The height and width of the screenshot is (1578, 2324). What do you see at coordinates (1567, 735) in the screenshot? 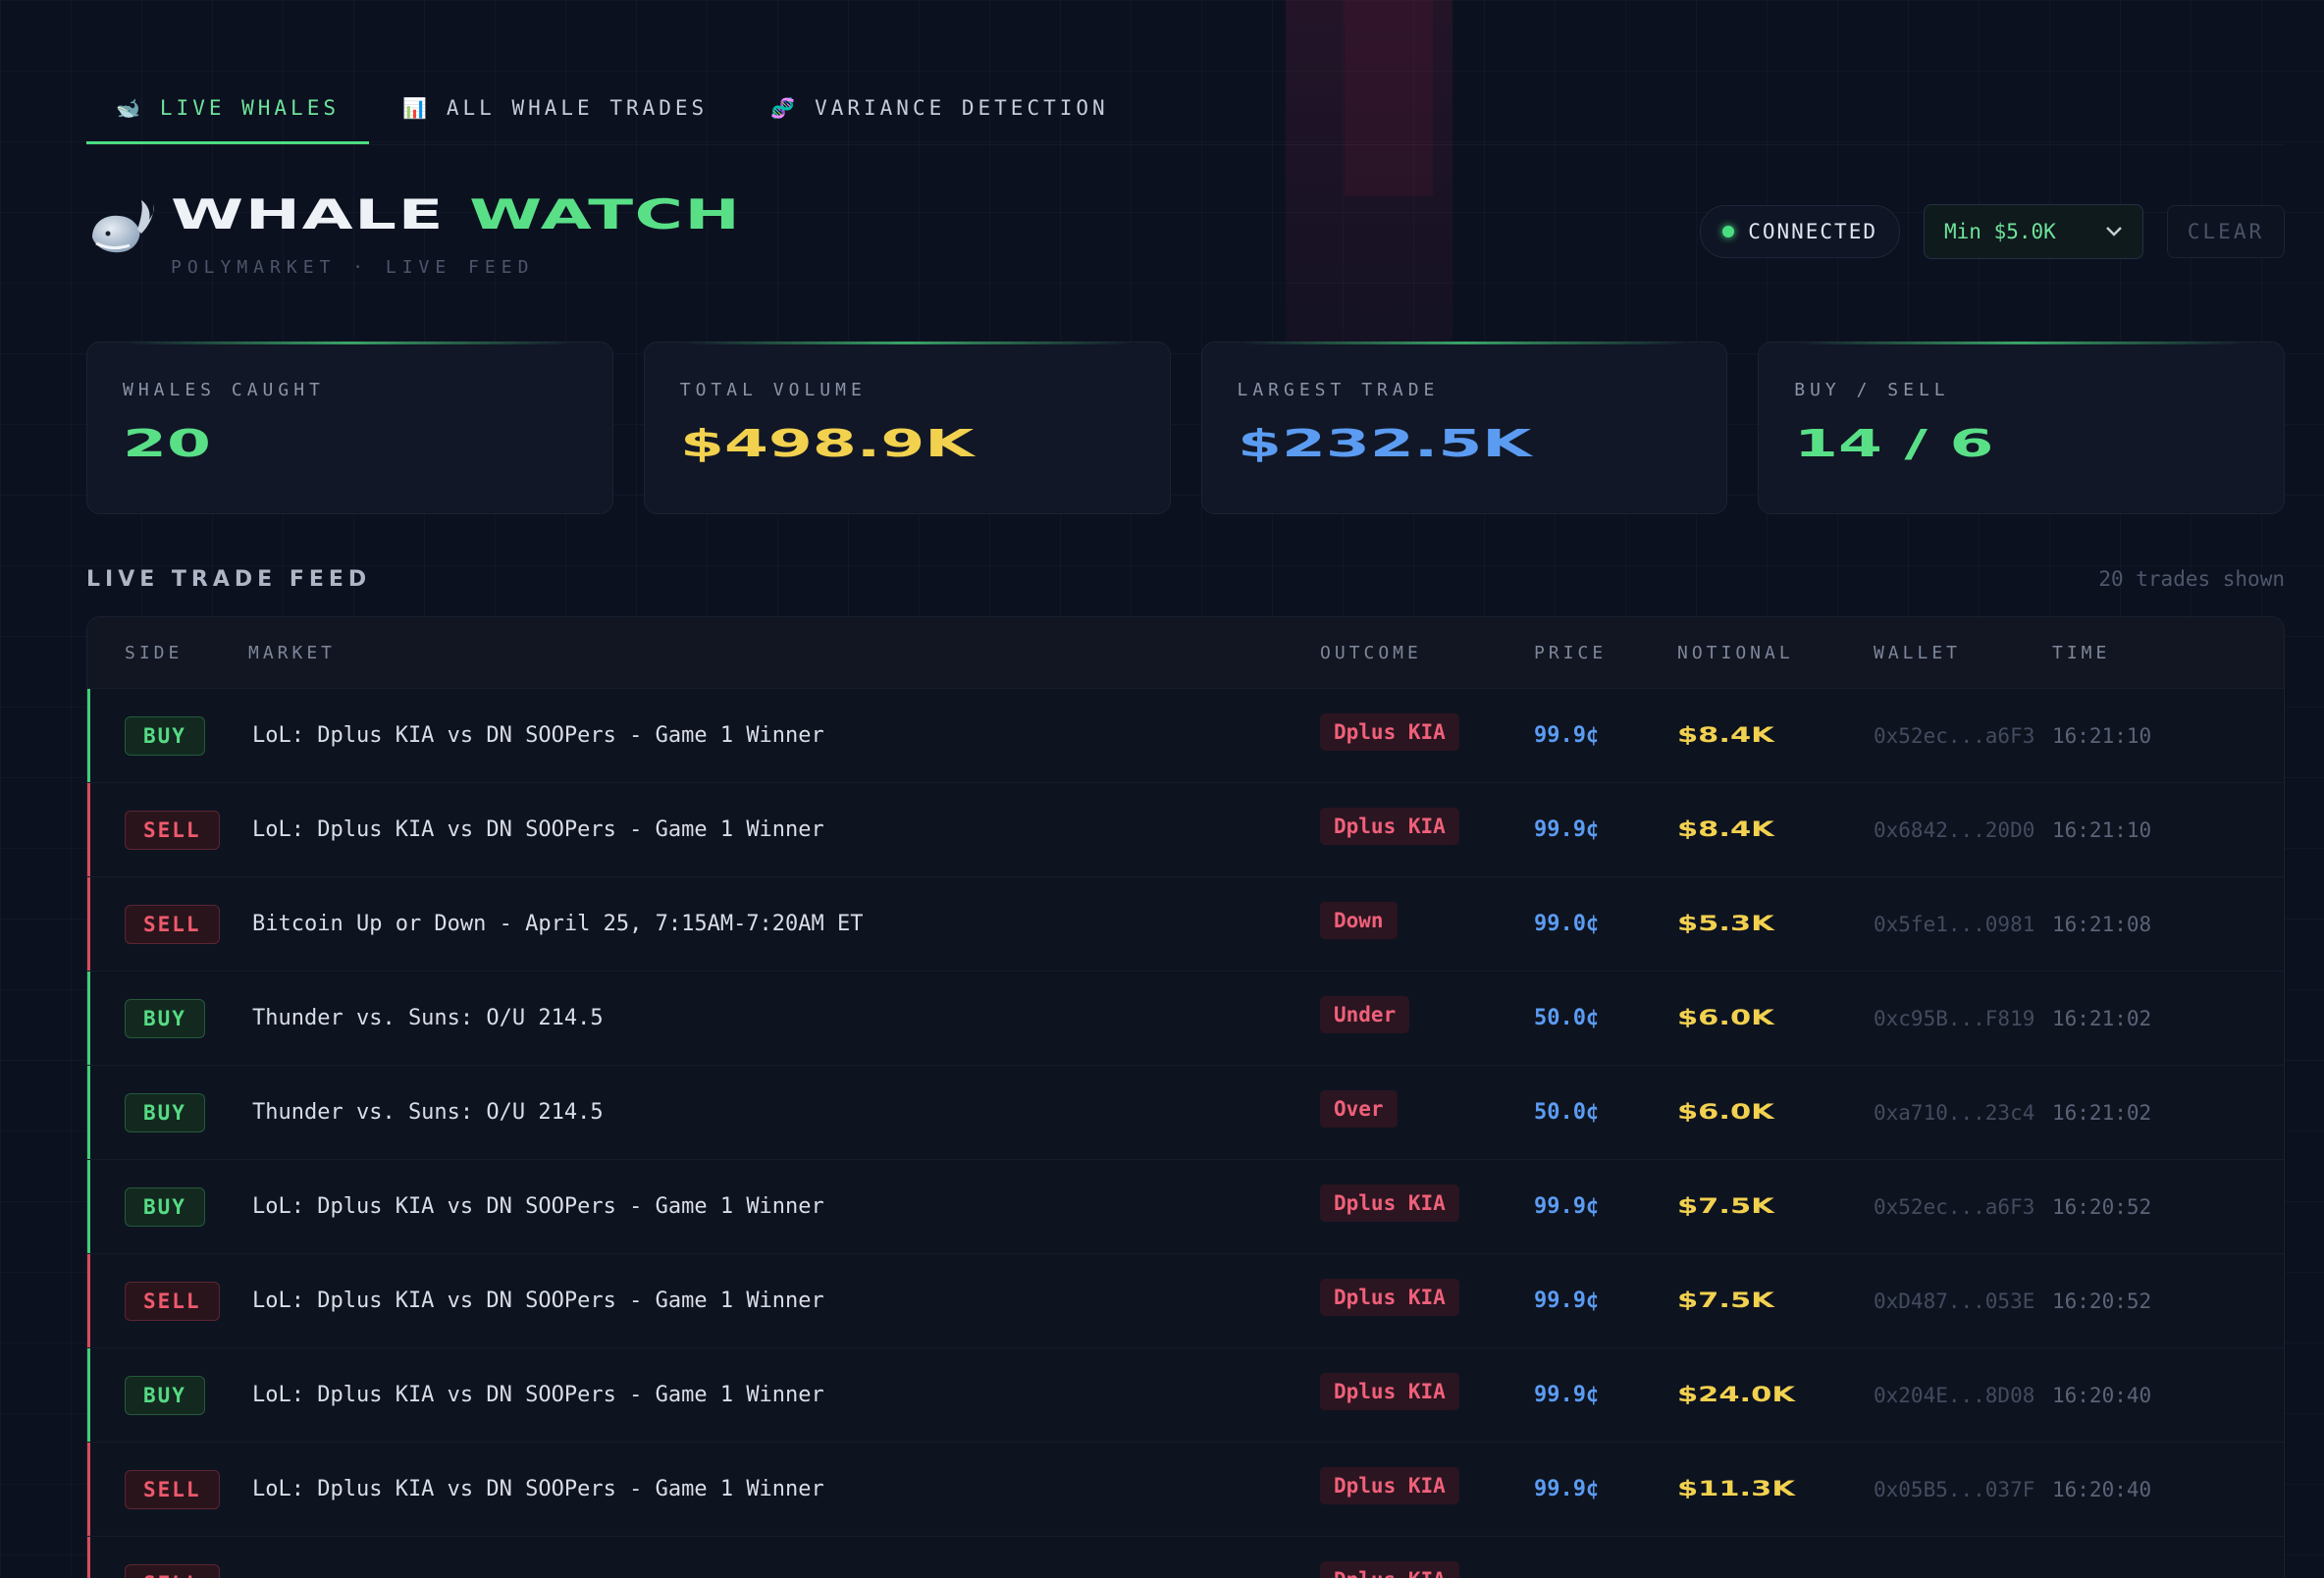
I see `price-cell: 99.9¢` at bounding box center [1567, 735].